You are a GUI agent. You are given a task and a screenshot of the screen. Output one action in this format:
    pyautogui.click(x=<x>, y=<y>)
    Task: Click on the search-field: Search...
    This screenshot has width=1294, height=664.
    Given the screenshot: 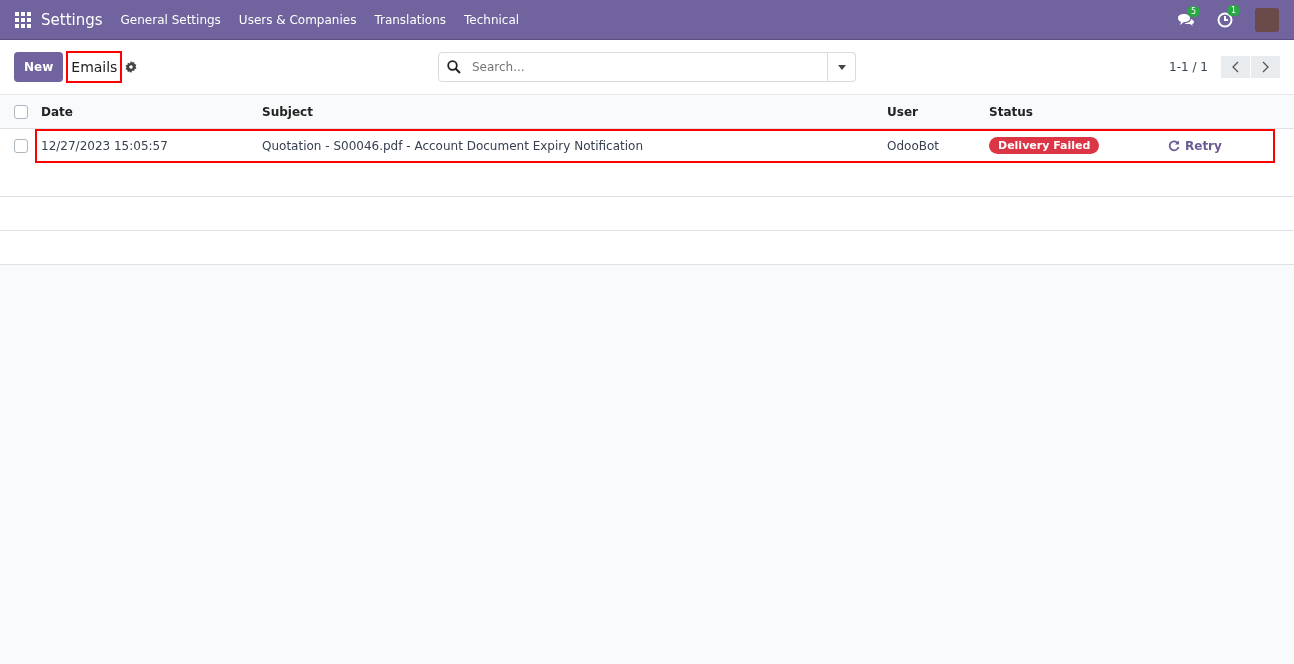 What is the action you would take?
    pyautogui.click(x=633, y=67)
    